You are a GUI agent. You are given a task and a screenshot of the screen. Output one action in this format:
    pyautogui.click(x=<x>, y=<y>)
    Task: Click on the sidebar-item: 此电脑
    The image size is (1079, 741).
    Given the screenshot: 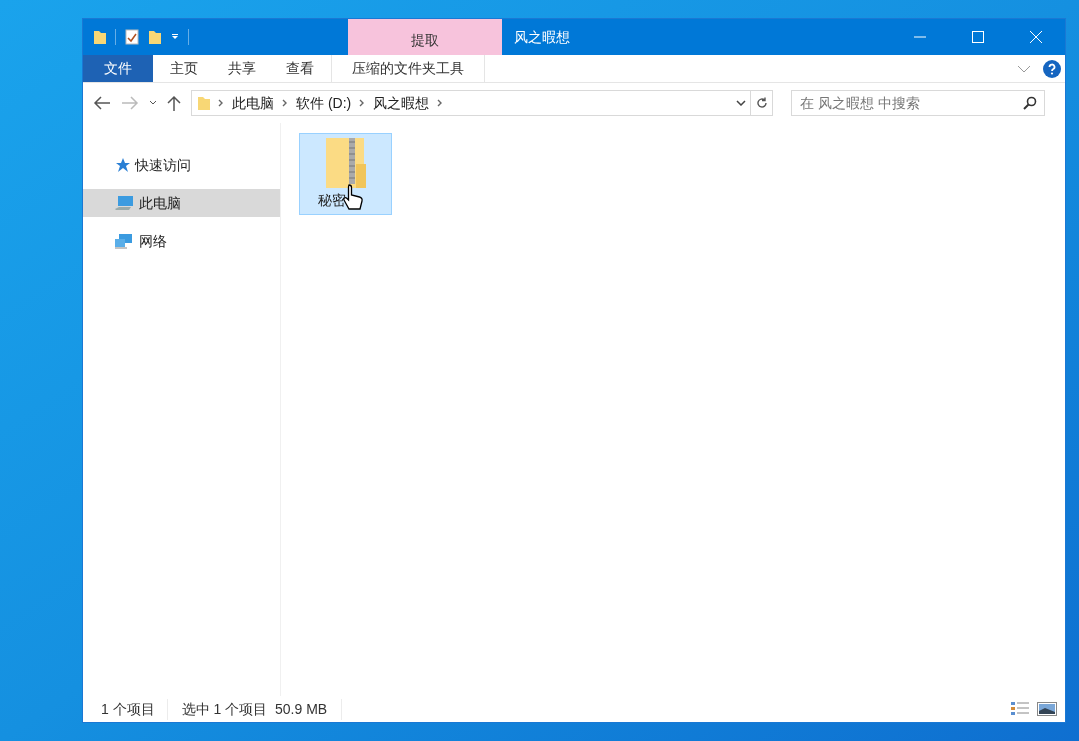 What is the action you would take?
    pyautogui.click(x=181, y=203)
    